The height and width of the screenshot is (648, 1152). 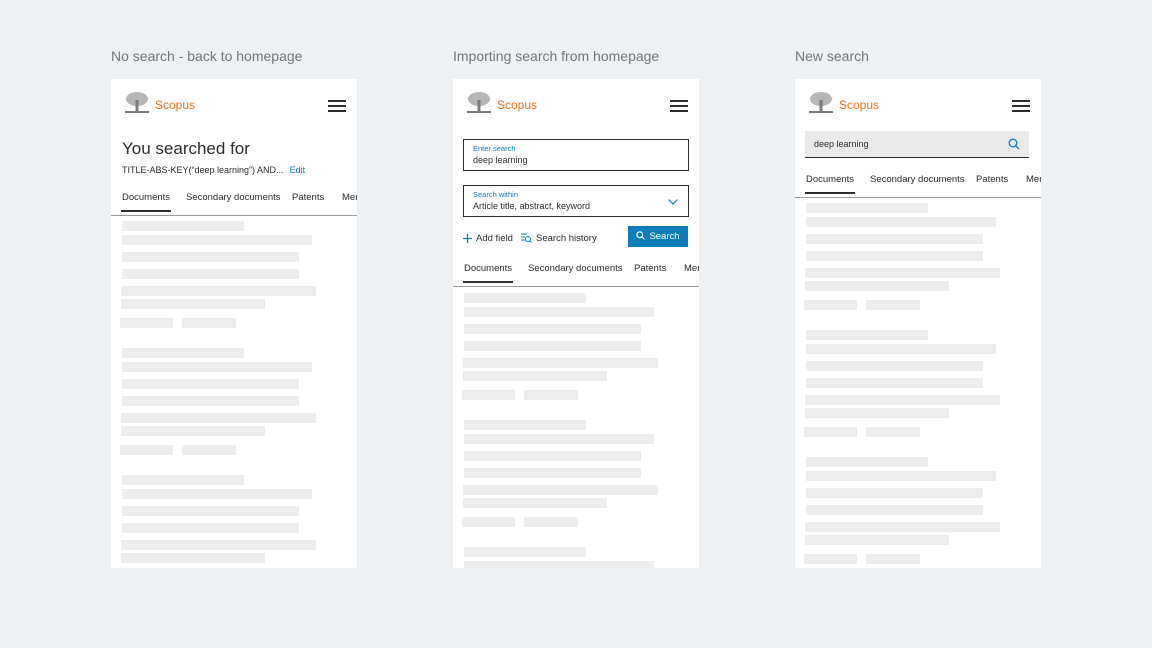 What do you see at coordinates (494, 238) in the screenshot?
I see `add-field-label: Add field` at bounding box center [494, 238].